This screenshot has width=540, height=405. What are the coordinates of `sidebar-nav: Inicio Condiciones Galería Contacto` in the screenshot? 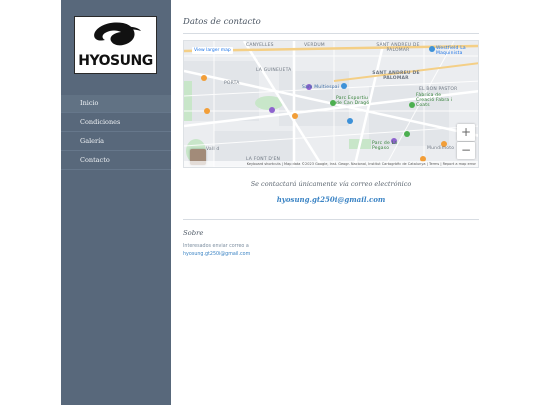 It's located at (116, 133).